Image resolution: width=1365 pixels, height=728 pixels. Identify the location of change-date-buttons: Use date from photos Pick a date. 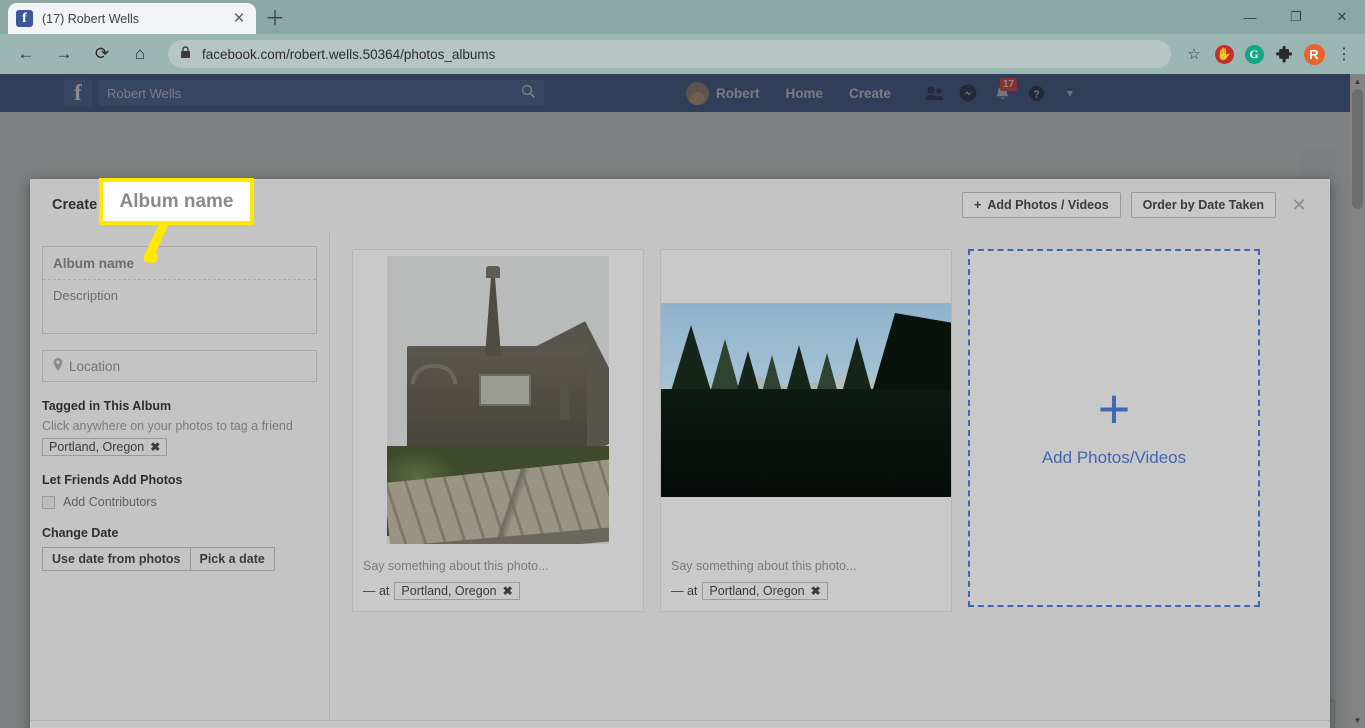
(179, 559).